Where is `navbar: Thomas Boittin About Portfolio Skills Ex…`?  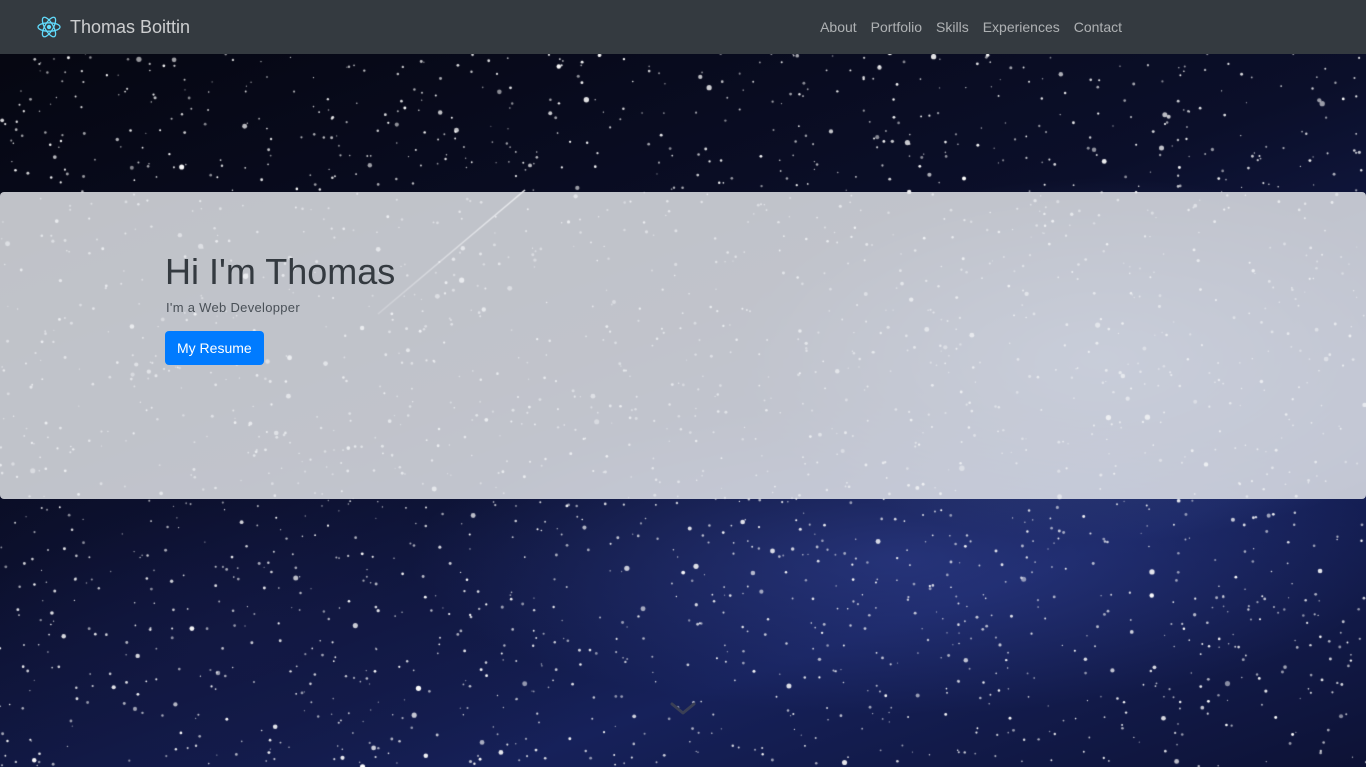 navbar: Thomas Boittin About Portfolio Skills Ex… is located at coordinates (683, 27).